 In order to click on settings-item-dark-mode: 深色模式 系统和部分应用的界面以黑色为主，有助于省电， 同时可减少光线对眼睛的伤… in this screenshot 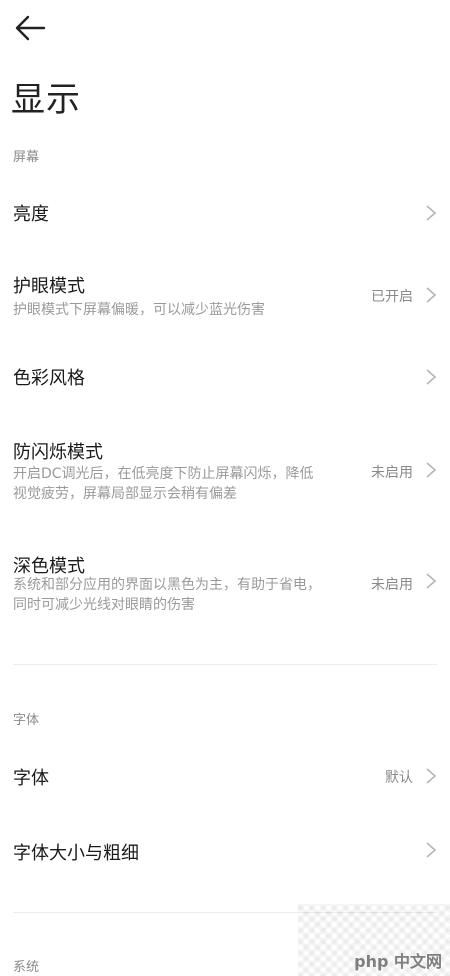, I will do `click(225, 586)`.